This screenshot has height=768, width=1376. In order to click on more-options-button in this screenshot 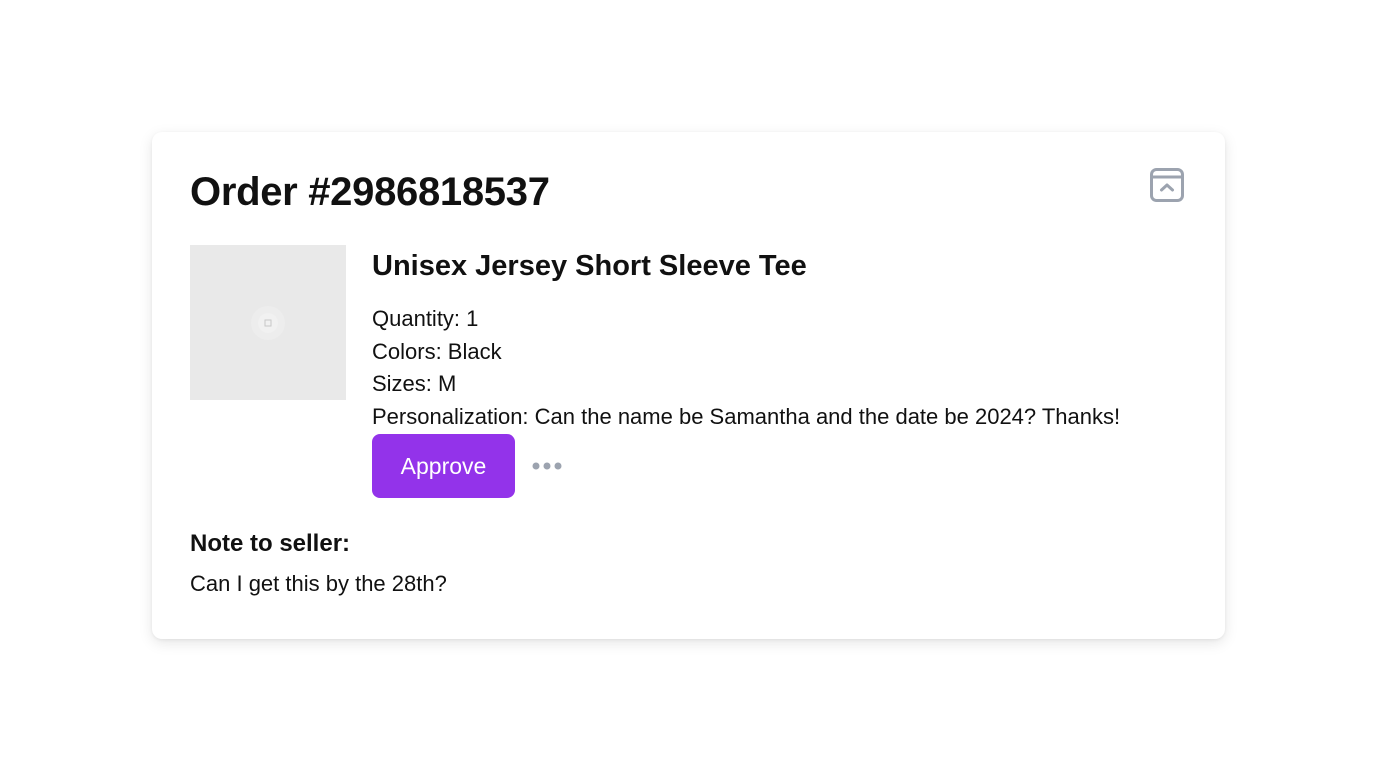, I will do `click(548, 466)`.